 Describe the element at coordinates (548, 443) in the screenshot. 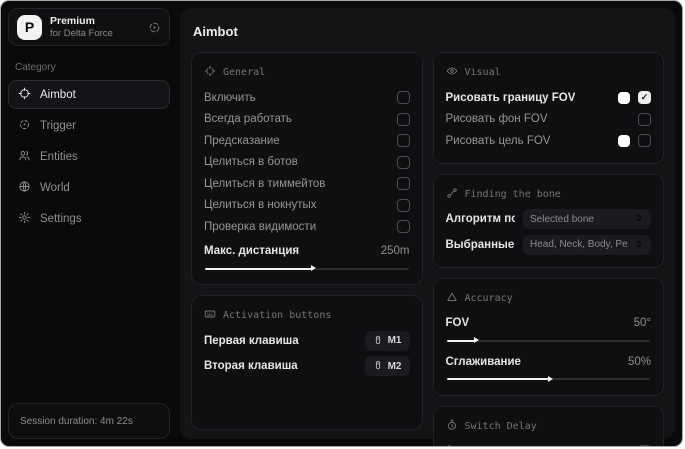

I see `toggle-row: Задержка переключения` at that location.